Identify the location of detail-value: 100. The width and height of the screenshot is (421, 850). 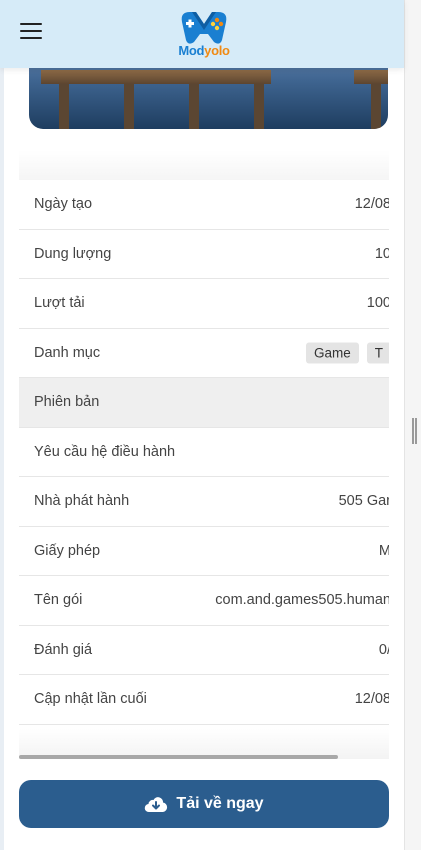
(377, 303).